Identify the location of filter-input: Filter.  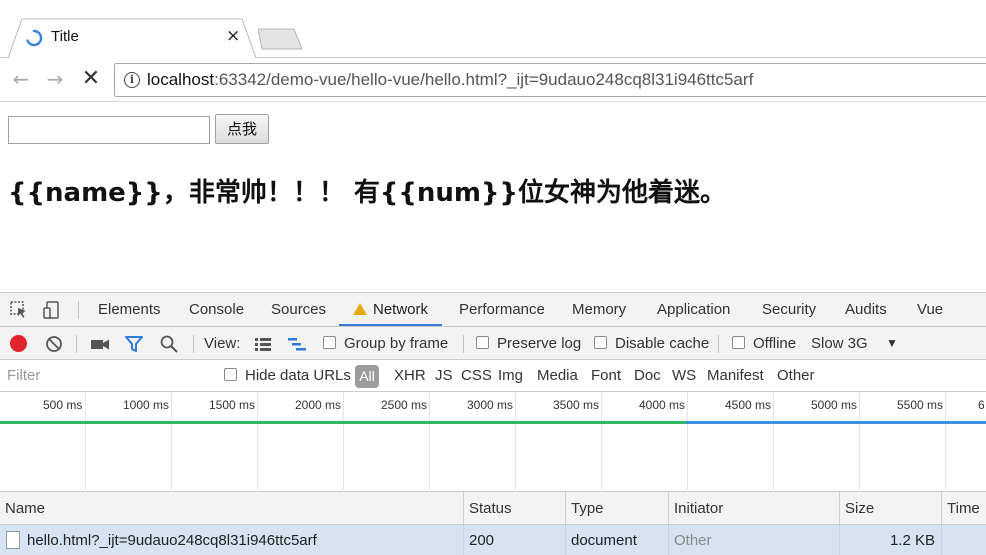
(23, 376).